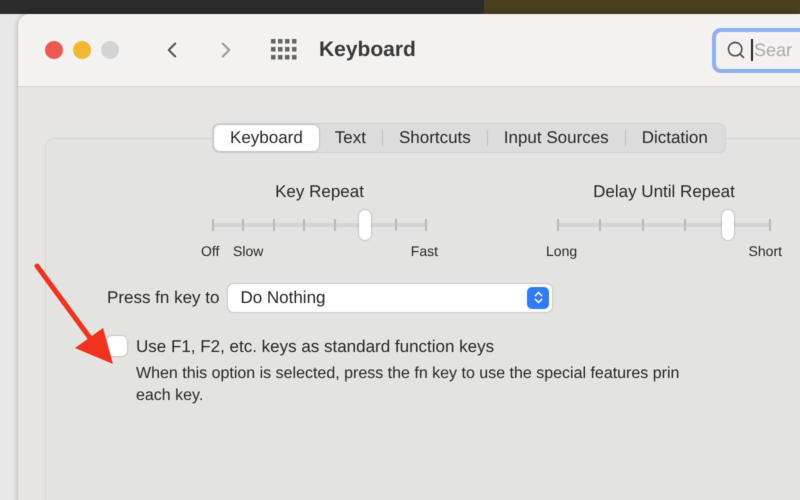  I want to click on tab: Input Sources, so click(556, 138).